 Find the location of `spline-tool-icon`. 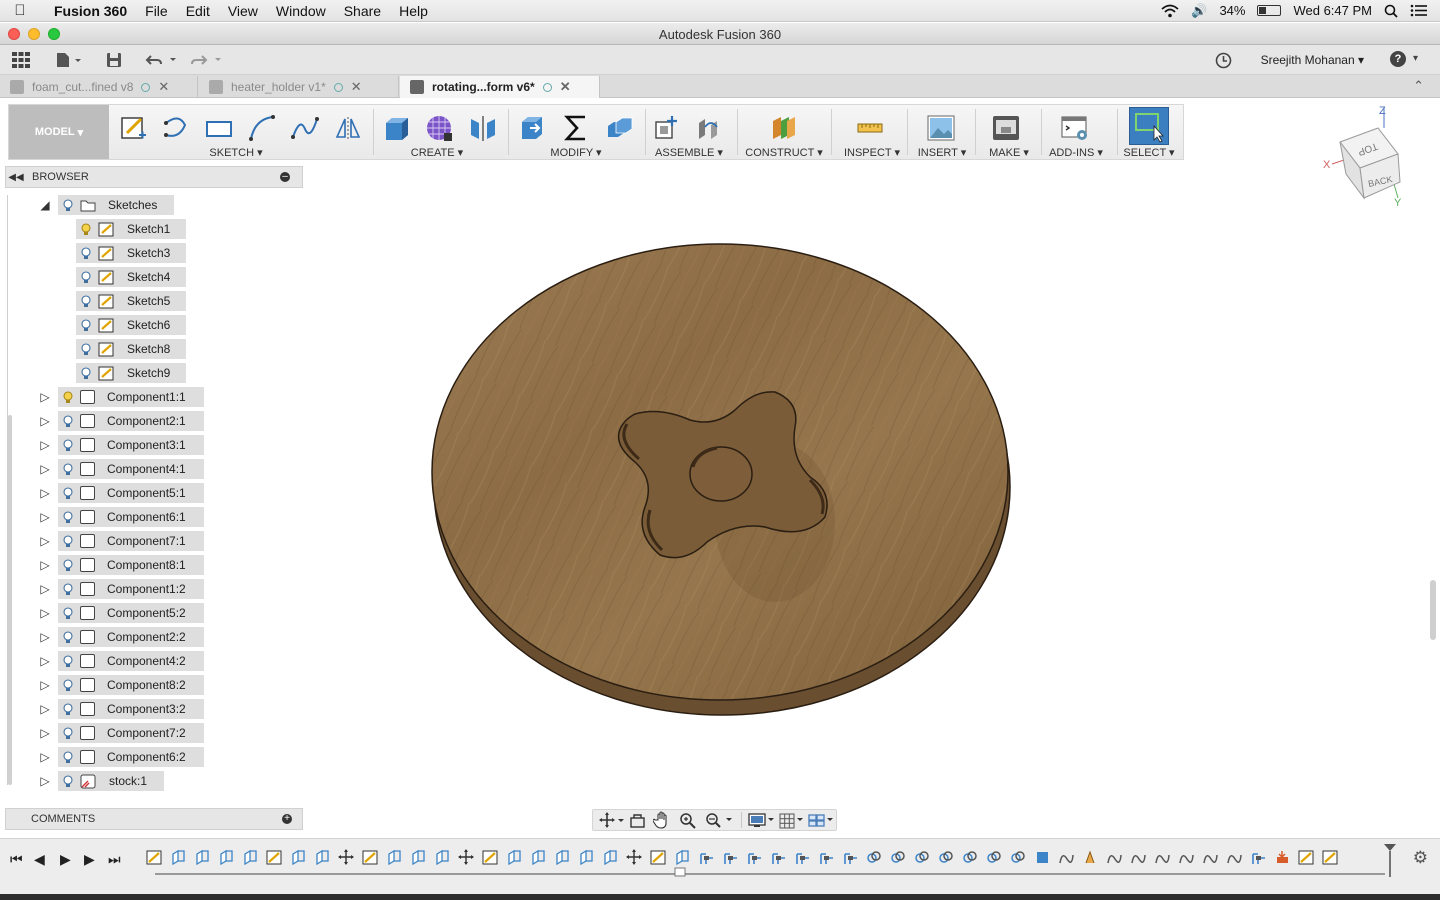

spline-tool-icon is located at coordinates (305, 128).